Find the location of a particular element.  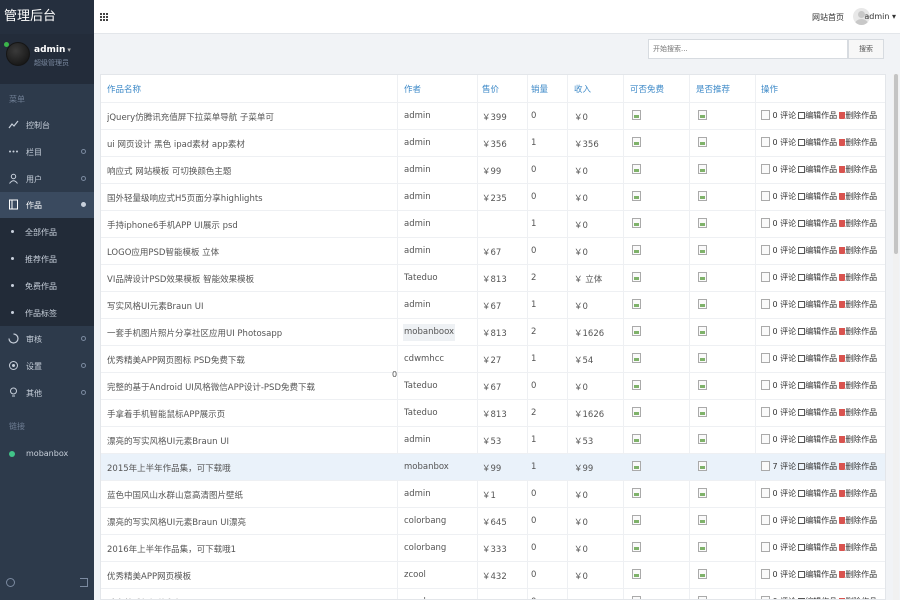

column-header-name: 作品名称 is located at coordinates (251, 89).